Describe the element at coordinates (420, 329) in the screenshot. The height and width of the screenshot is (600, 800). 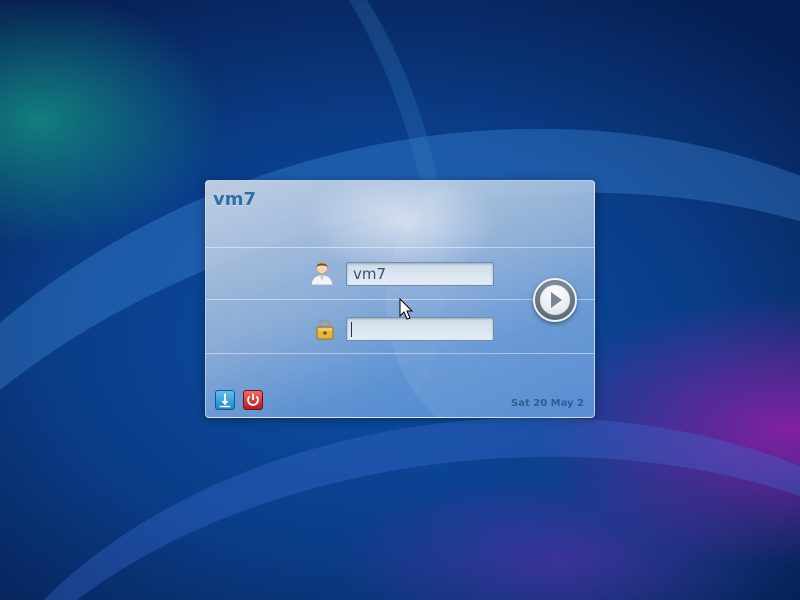
I see `password-input` at that location.